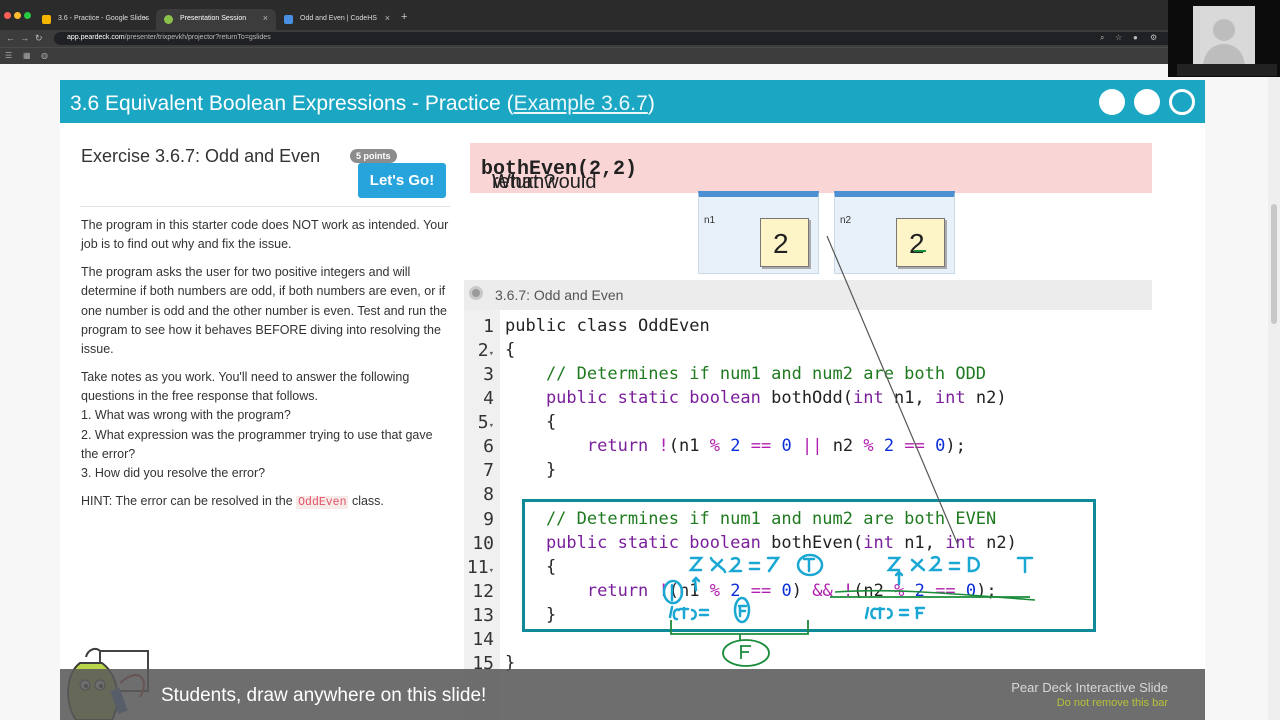 The image size is (1280, 720). What do you see at coordinates (27, 55) in the screenshot?
I see `grid-icon: ▦` at bounding box center [27, 55].